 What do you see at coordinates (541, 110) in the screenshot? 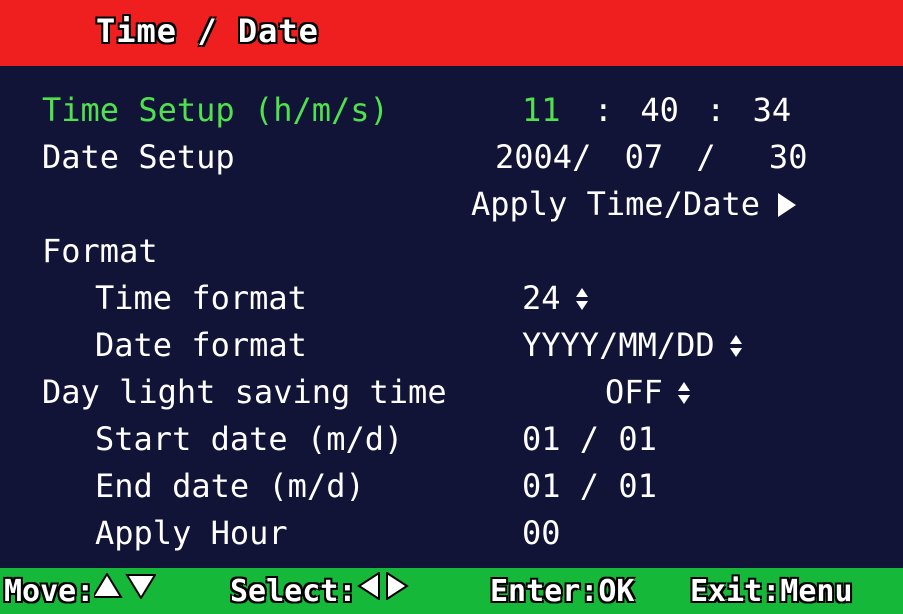
I see `time-hour-field: 11` at bounding box center [541, 110].